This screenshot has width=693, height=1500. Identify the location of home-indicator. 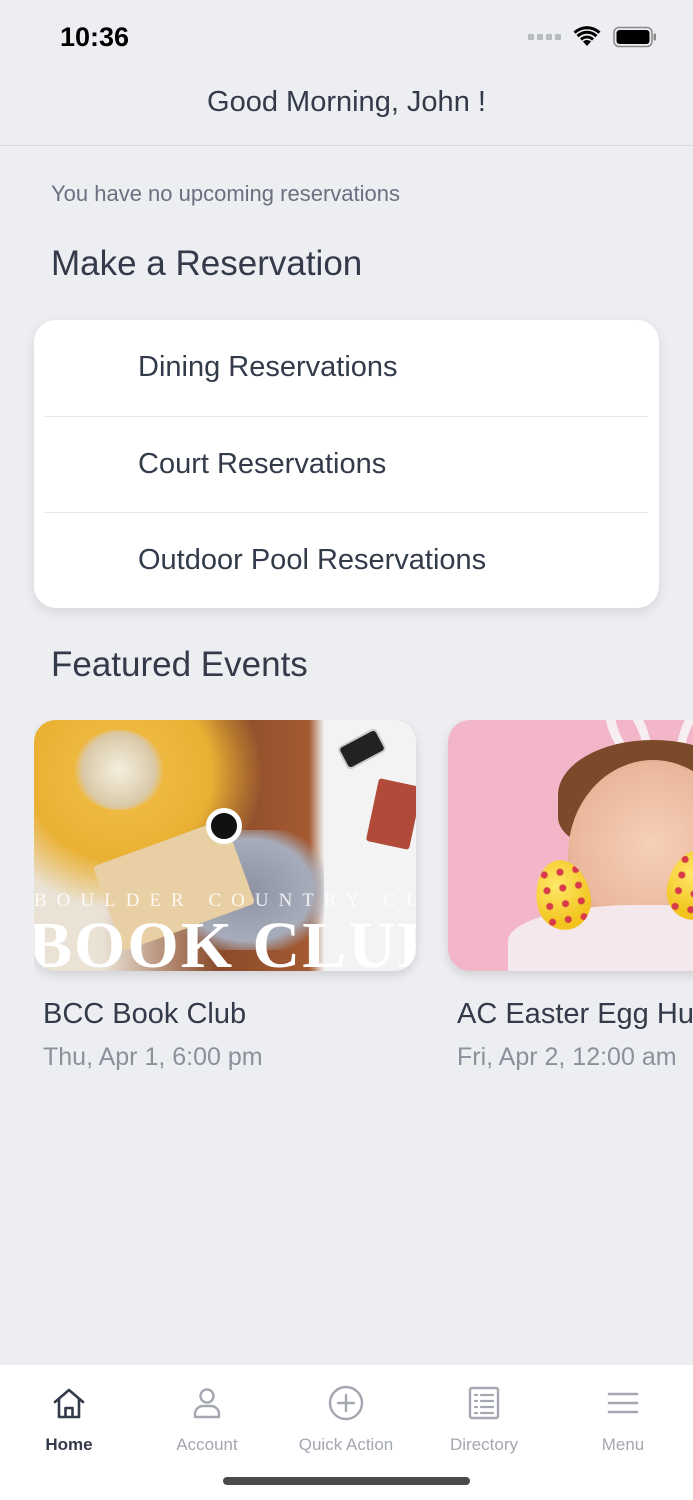
(346, 1481).